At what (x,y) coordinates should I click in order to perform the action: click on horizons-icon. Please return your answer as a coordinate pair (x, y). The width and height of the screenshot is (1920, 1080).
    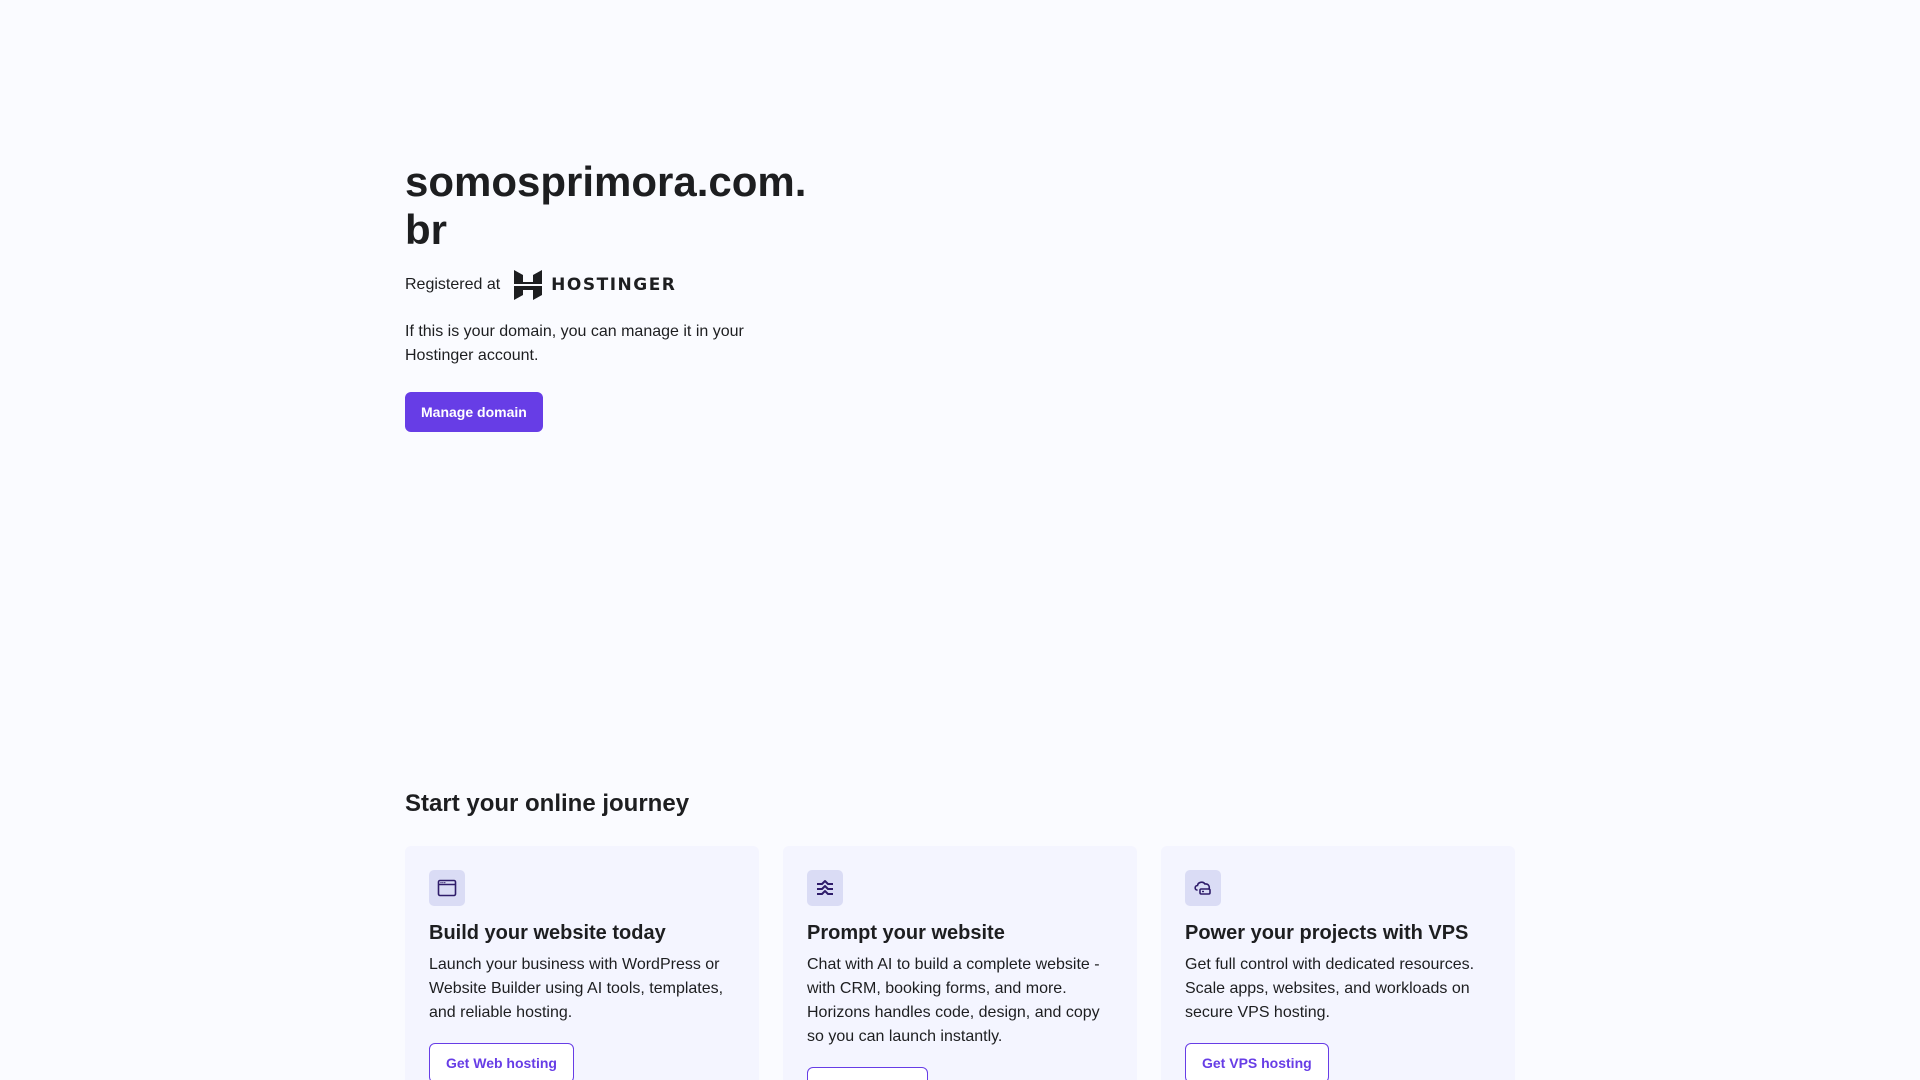
    Looking at the image, I should click on (825, 888).